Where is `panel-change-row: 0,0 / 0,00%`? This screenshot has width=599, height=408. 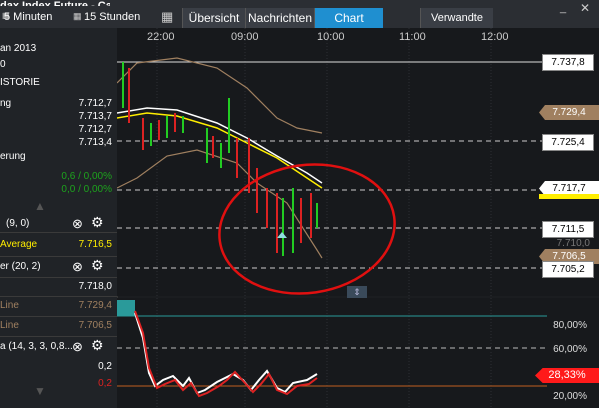
panel-change-row: 0,0 / 0,00% is located at coordinates (57, 192).